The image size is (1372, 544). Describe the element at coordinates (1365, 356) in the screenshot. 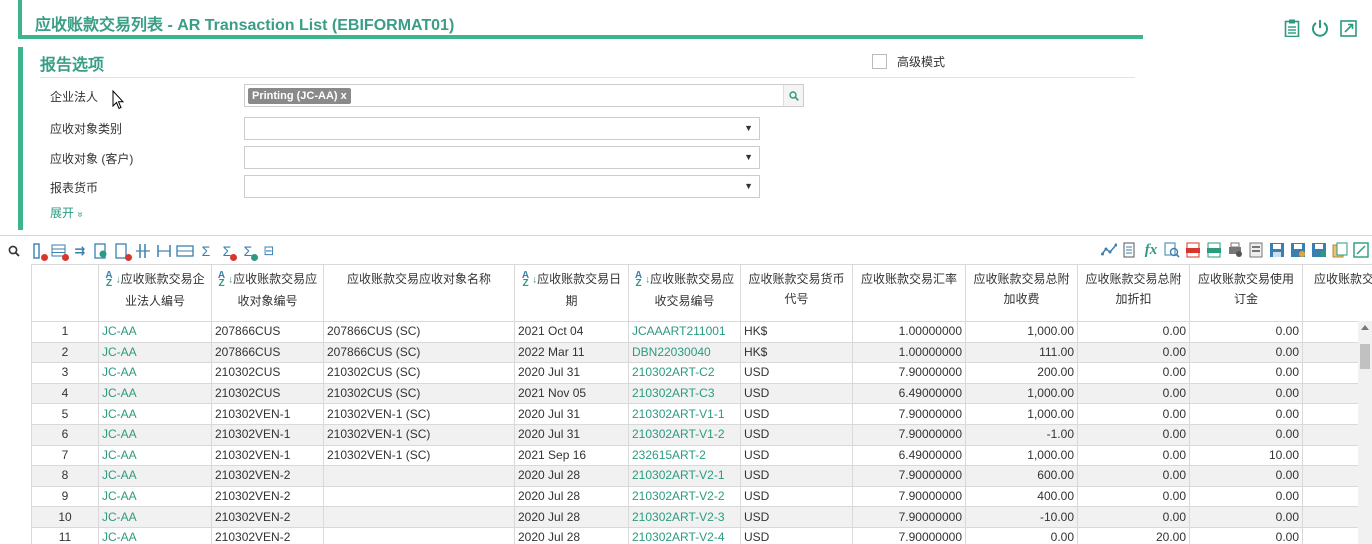

I see `scroll-thumb` at that location.